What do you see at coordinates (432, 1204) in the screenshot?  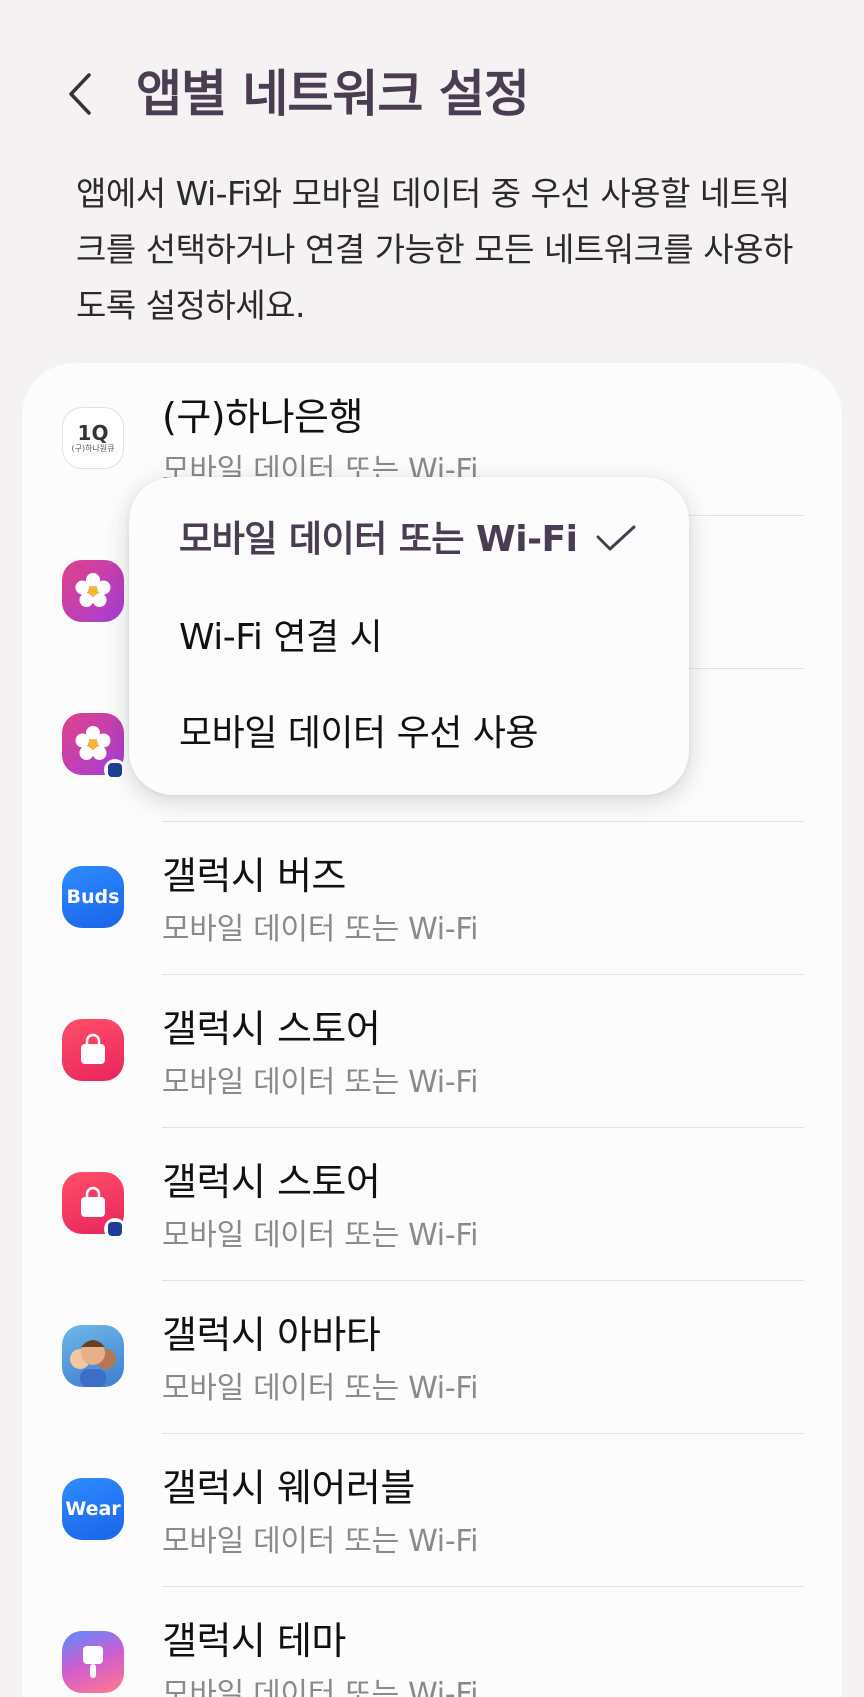 I see `app-list-item-galaxy-store-secure: 갤럭시 스토어 모바일 데이터 또는 Wi-Fi` at bounding box center [432, 1204].